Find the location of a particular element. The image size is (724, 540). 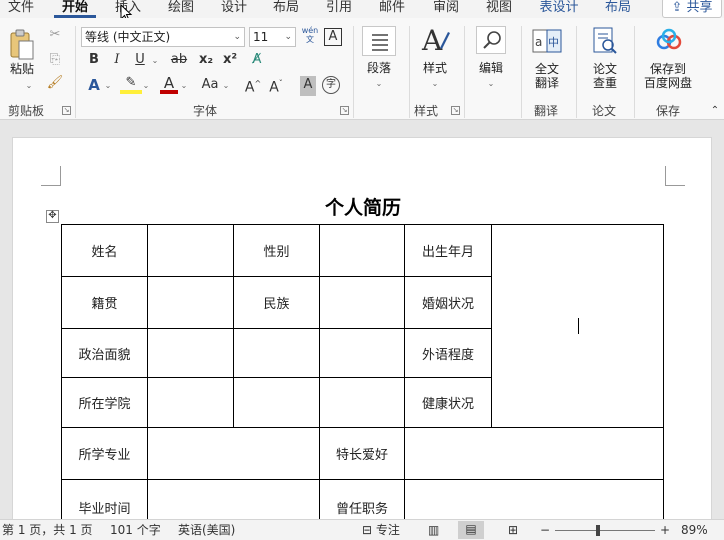

italic-button: I is located at coordinates (117, 61).